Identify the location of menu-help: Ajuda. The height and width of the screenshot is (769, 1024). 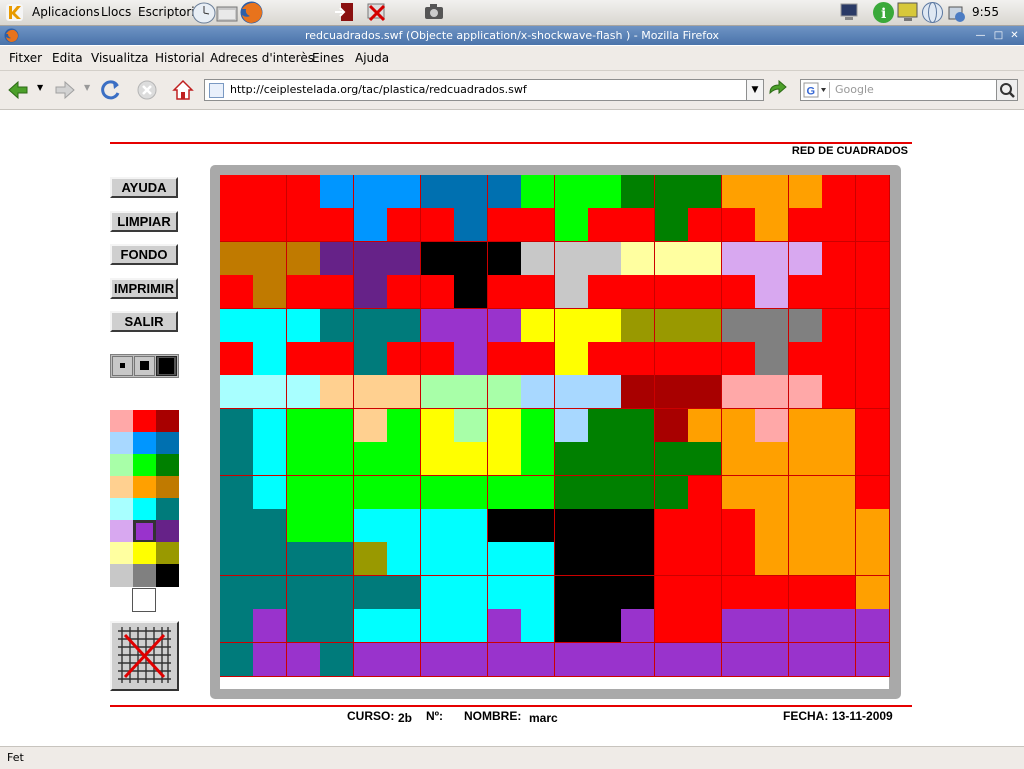
(372, 58).